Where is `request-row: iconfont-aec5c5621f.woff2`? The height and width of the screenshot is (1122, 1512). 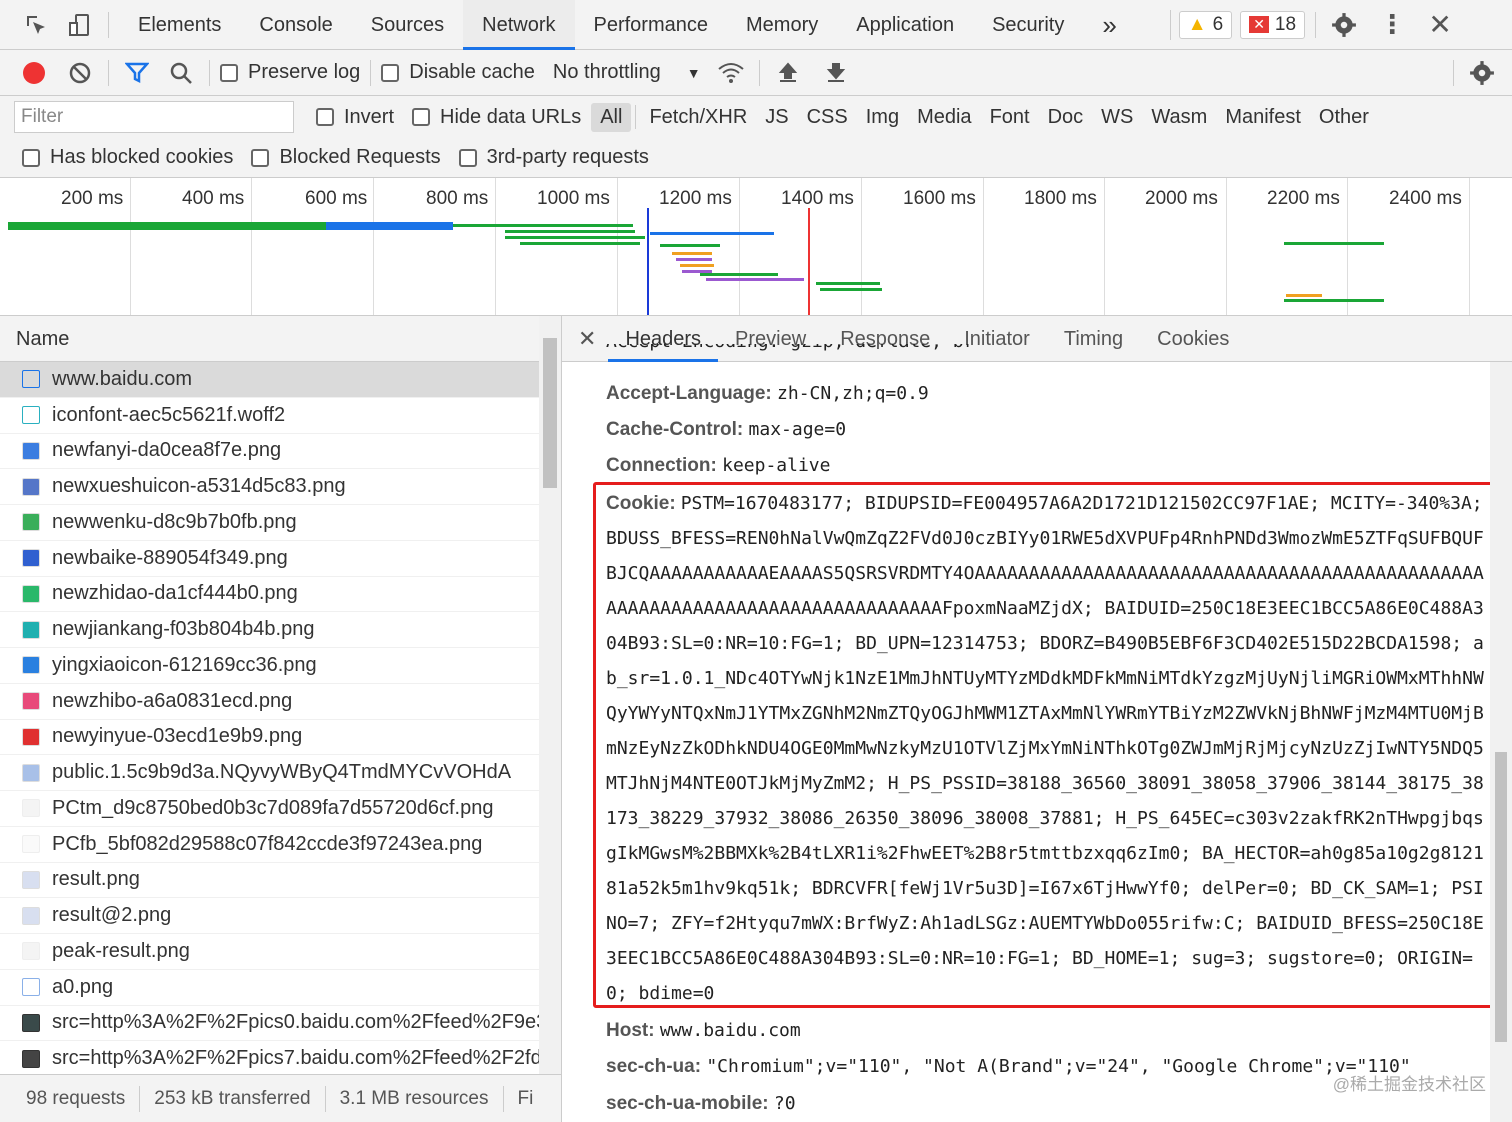
request-row: iconfont-aec5c5621f.woff2 is located at coordinates (280, 416).